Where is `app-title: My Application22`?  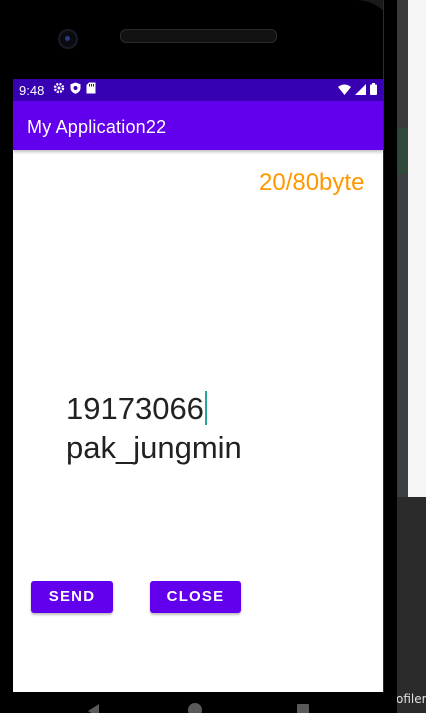 app-title: My Application22 is located at coordinates (97, 127).